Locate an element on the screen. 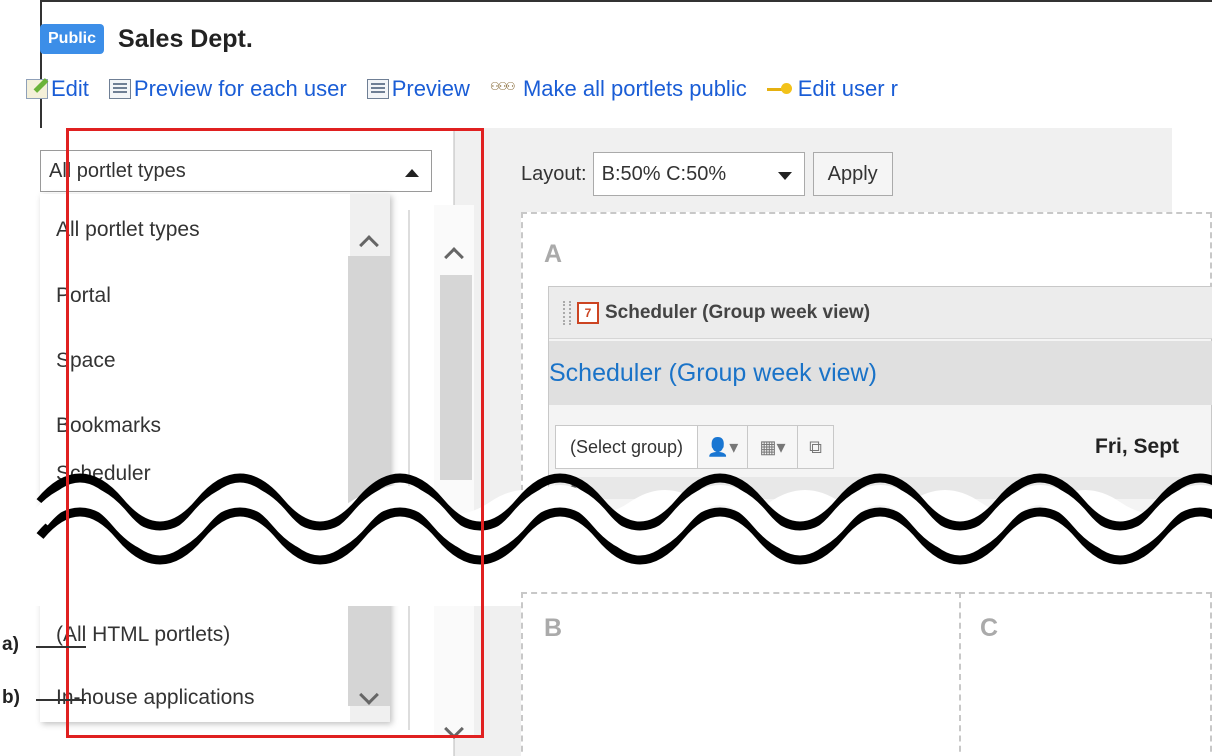  area-a-label: A is located at coordinates (553, 254).